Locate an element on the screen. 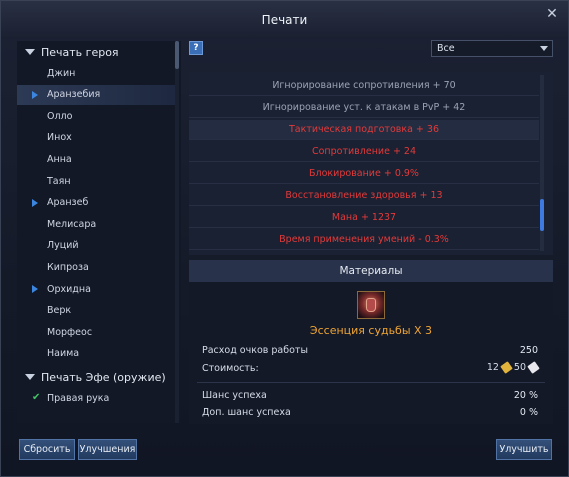 This screenshot has height=477, width=569. left-scrollbar is located at coordinates (177, 232).